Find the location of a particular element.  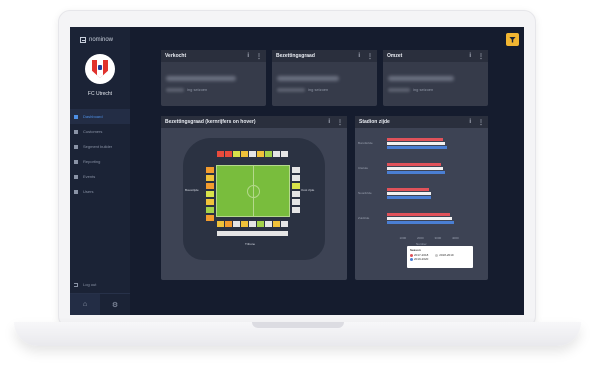

sidebar-item-customers: Customers is located at coordinates (100, 131).